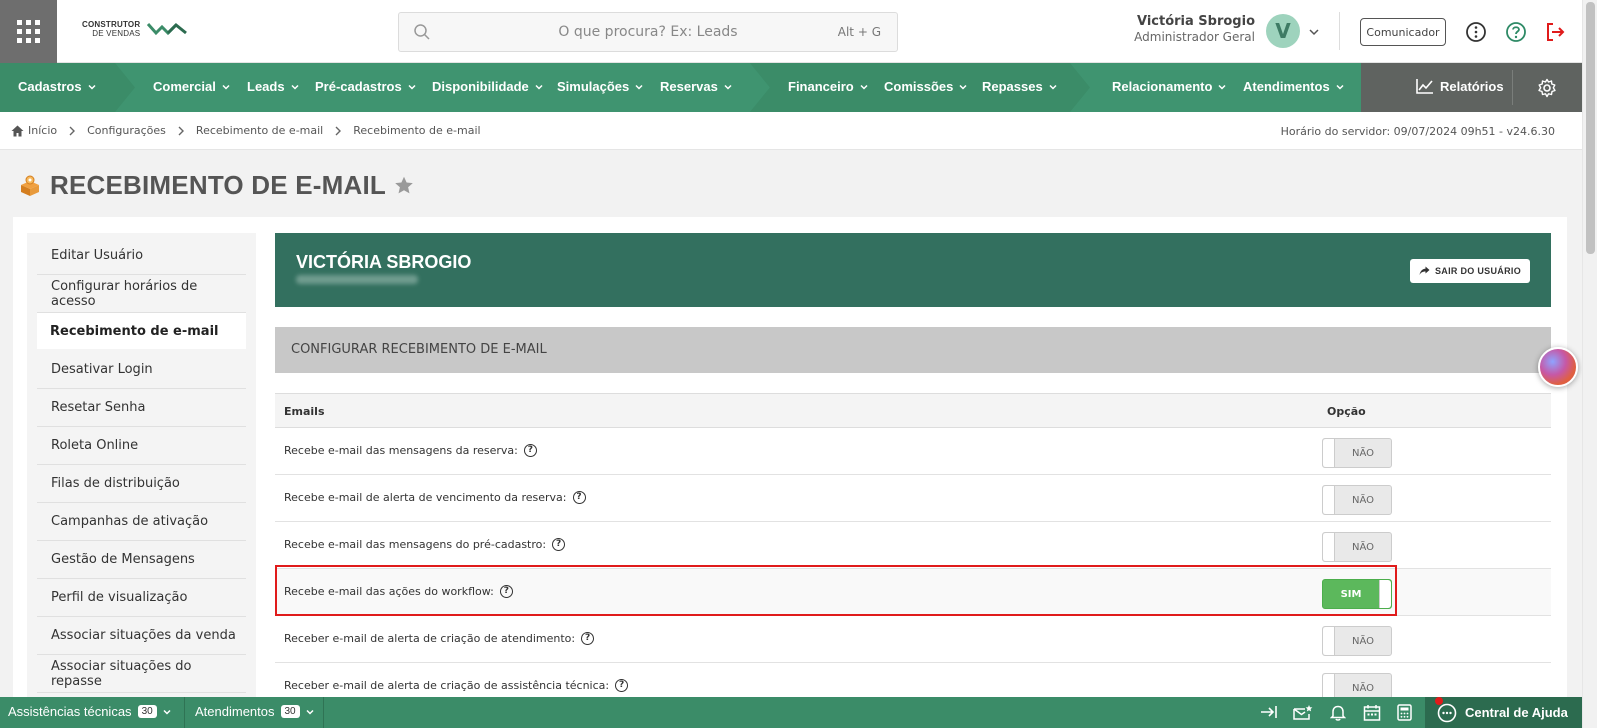 The height and width of the screenshot is (728, 1597). Describe the element at coordinates (141, 674) in the screenshot. I see `sidebar-item-situacoes-repasse: Associar situações do repasse` at that location.